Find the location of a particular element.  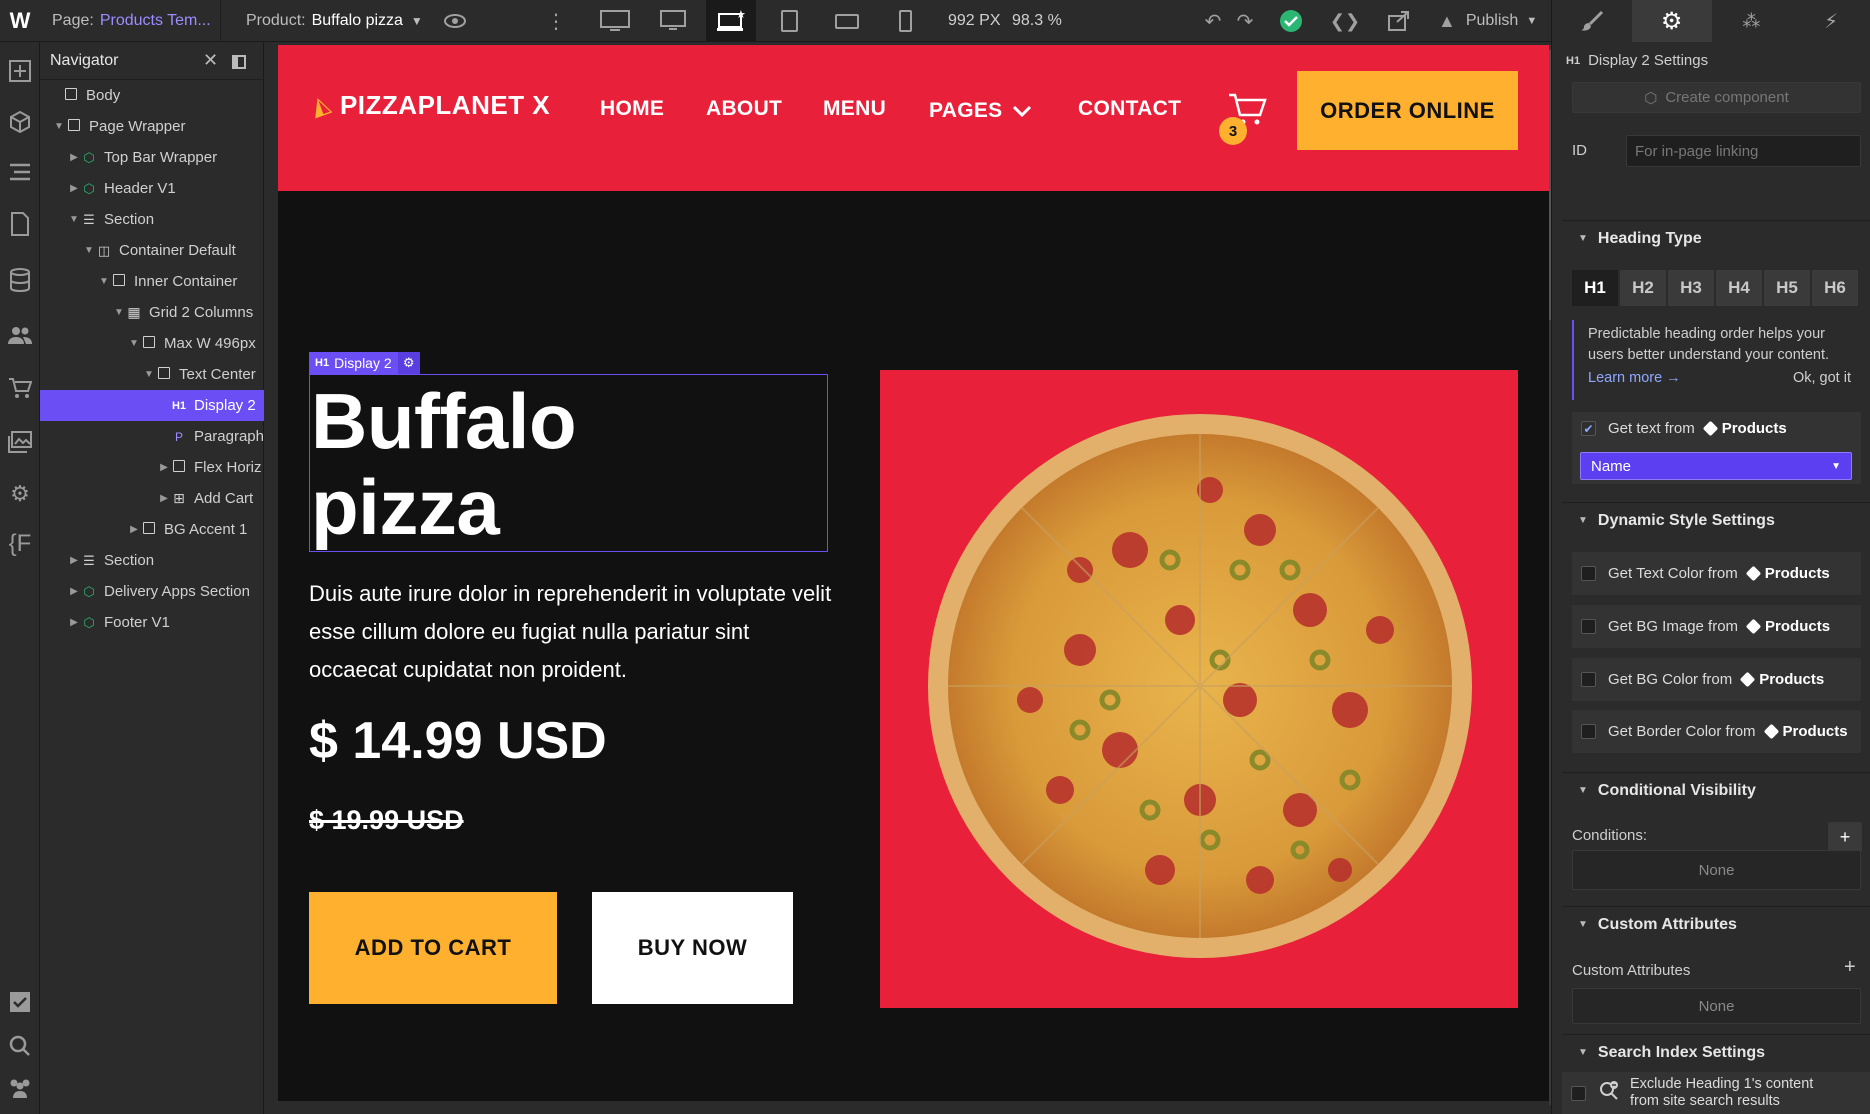

cart-button: 3 is located at coordinates (1245, 117).